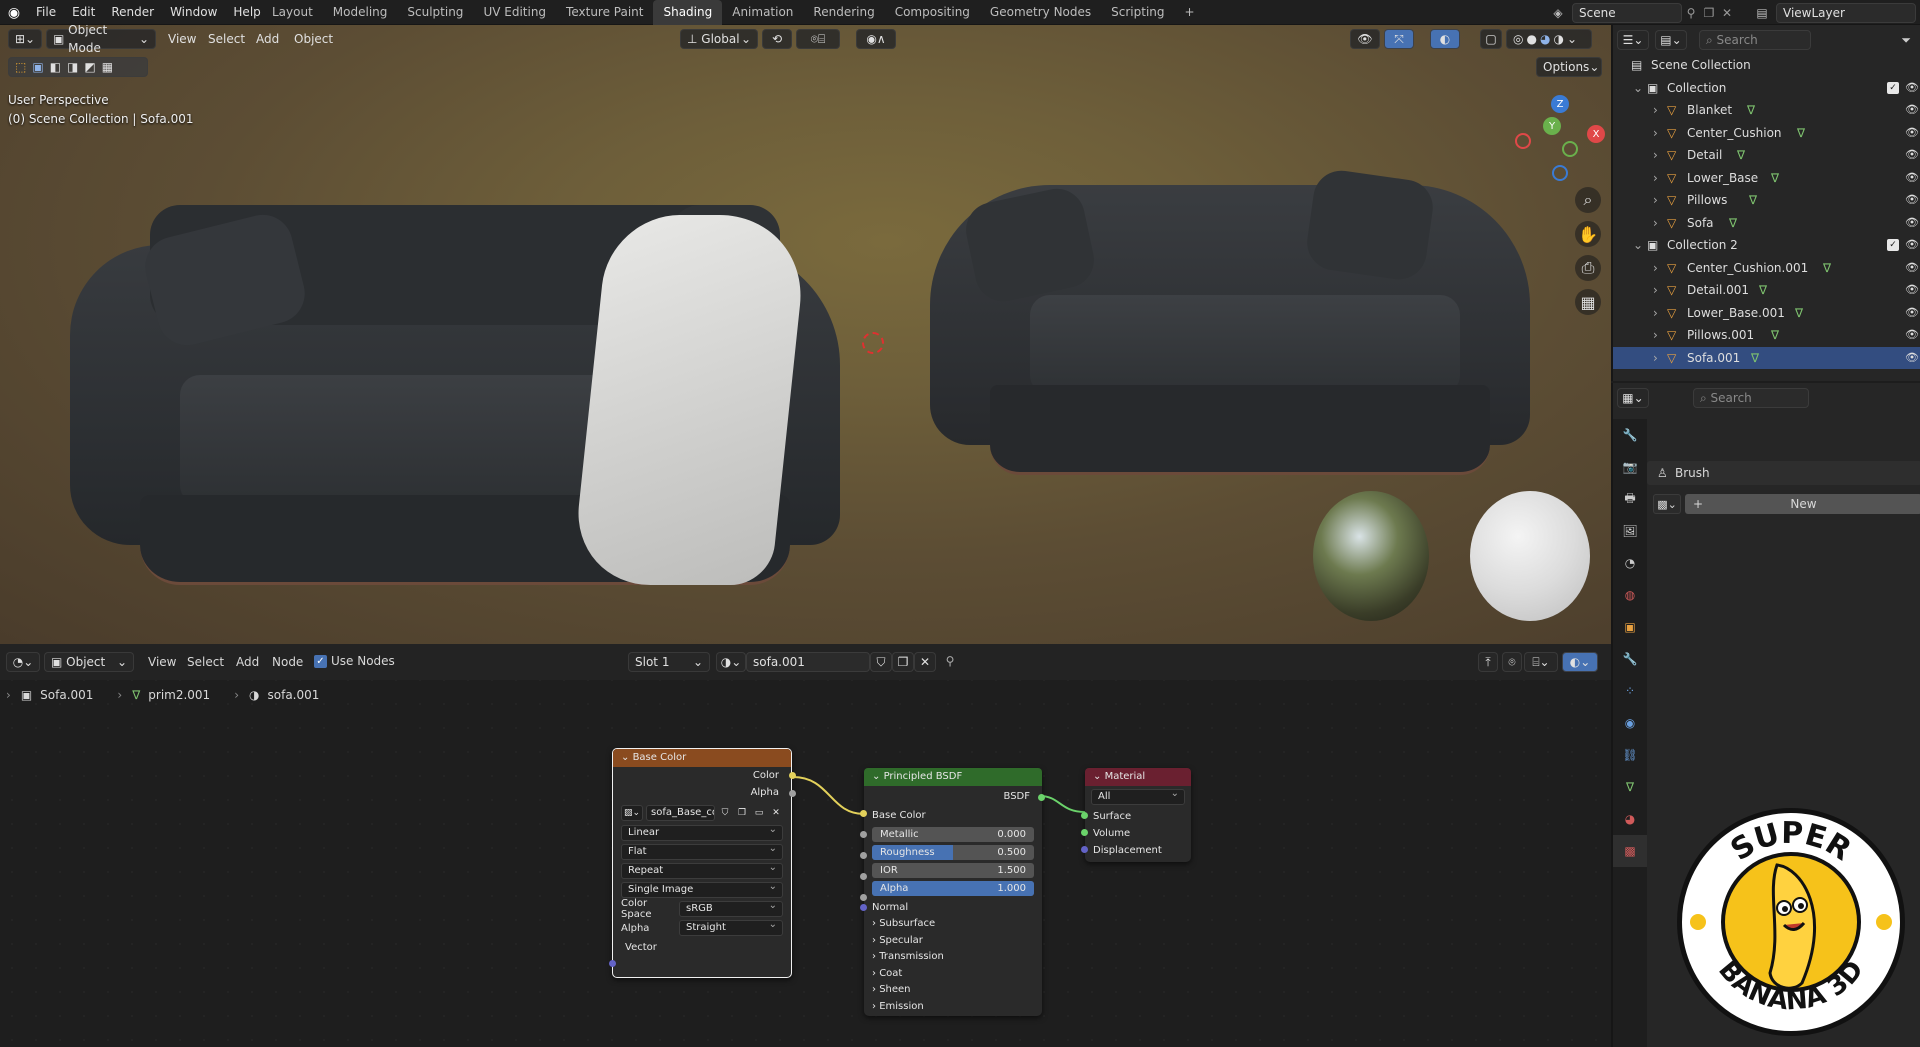 The height and width of the screenshot is (1047, 1920). I want to click on texture-browse-icon: ▩⌄, so click(1667, 504).